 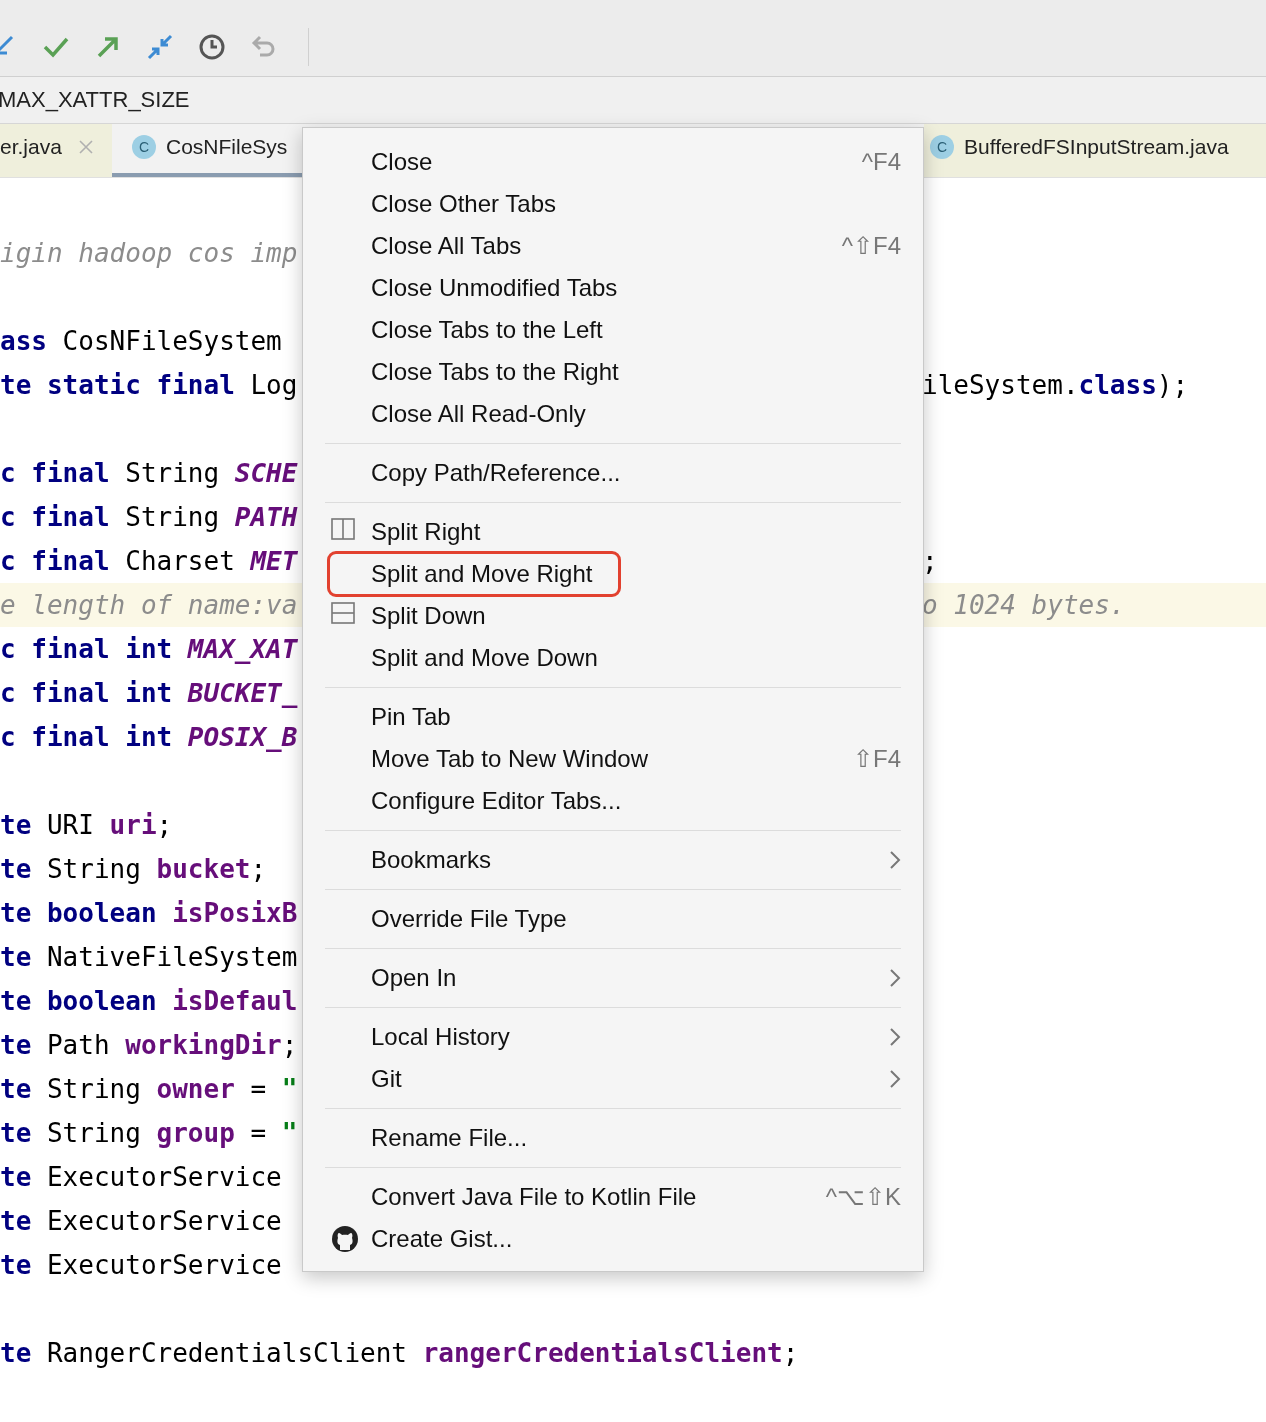 I want to click on menu-item: Close Tabs to the Left, so click(x=479, y=330).